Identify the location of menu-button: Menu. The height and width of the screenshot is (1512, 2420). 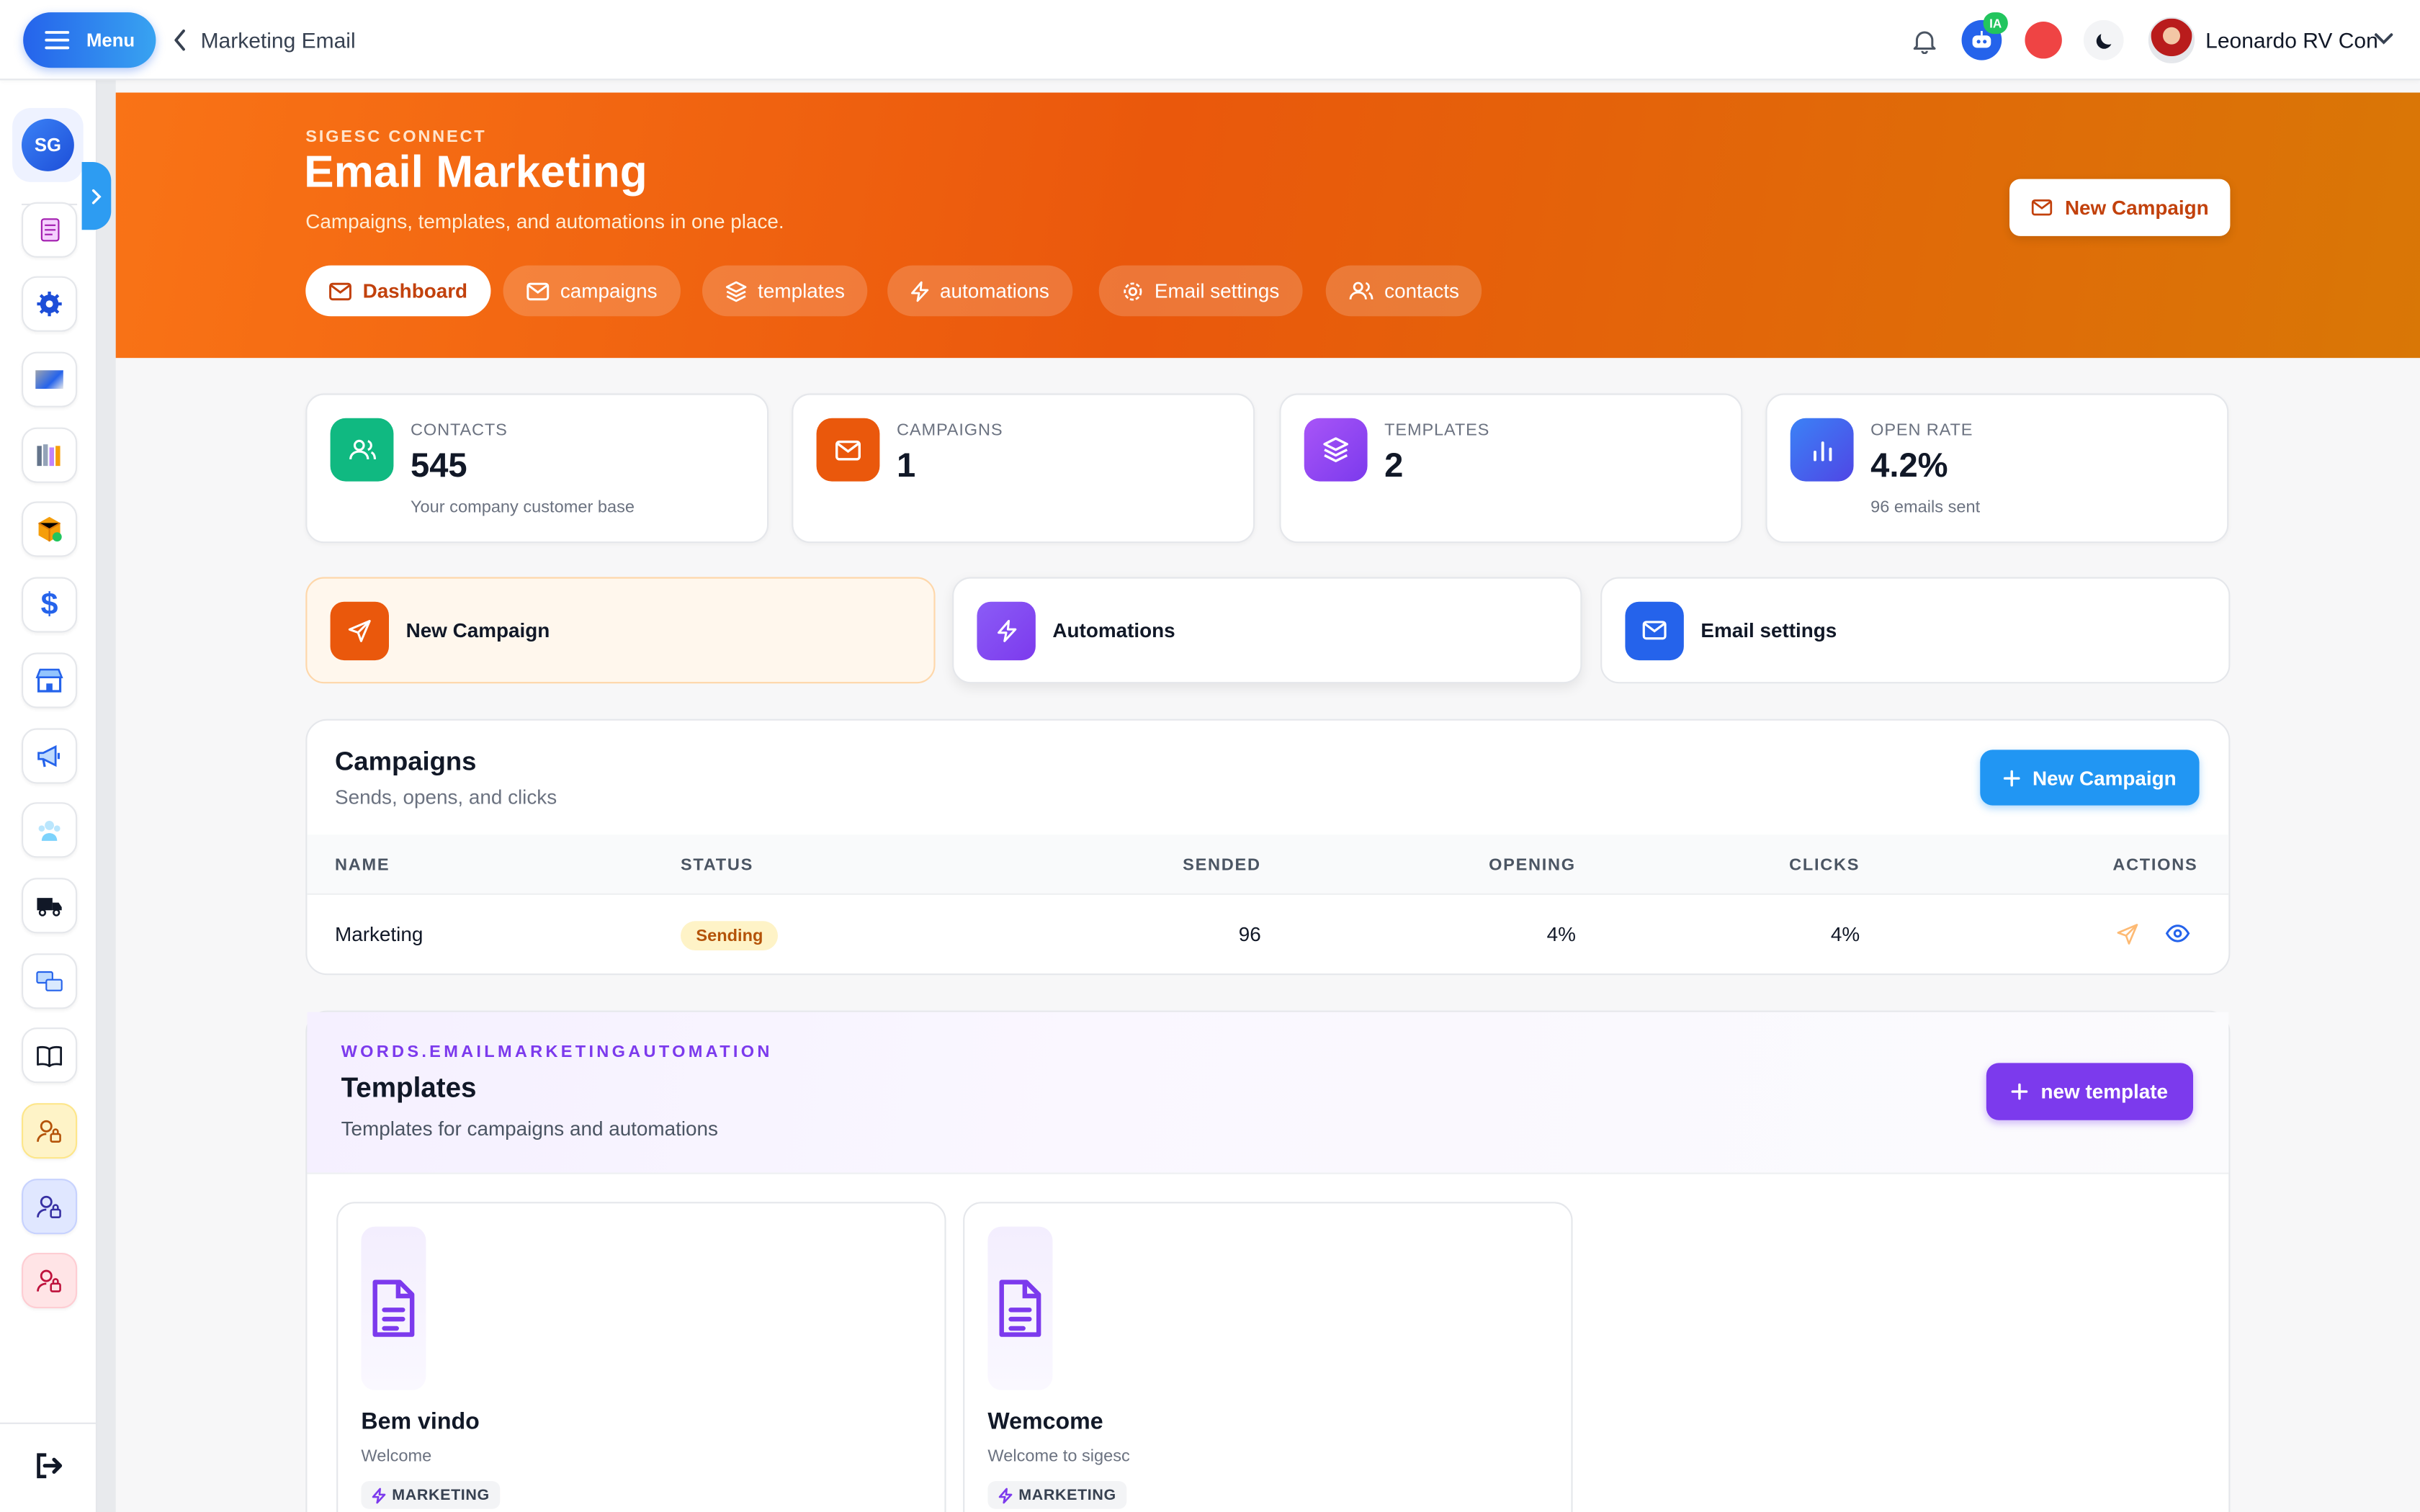
(89, 40).